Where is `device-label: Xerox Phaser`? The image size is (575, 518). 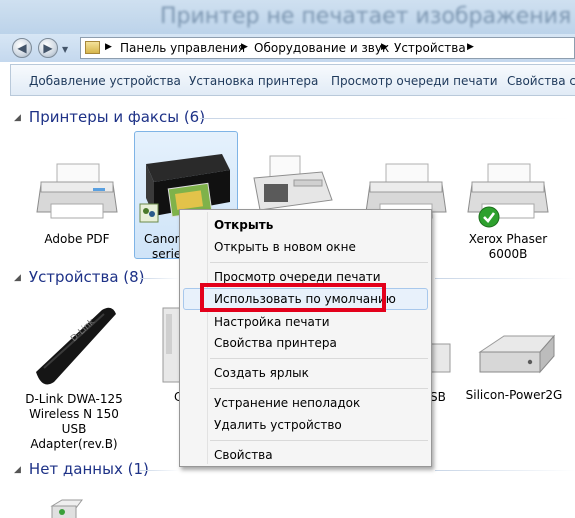
device-label: Xerox Phaser is located at coordinates (508, 239).